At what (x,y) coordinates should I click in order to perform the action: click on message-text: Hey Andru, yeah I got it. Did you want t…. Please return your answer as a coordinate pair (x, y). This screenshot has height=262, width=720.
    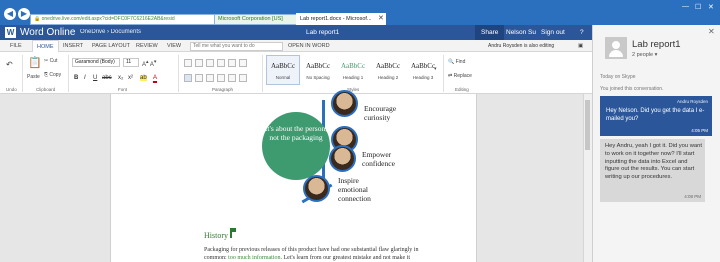
    Looking at the image, I should click on (653, 162).